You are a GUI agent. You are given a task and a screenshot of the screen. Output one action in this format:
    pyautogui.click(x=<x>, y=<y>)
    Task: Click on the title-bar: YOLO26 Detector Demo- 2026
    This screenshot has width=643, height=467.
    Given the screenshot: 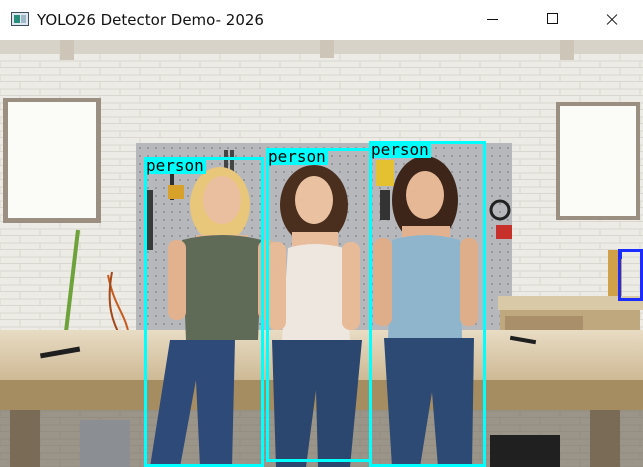 What is the action you would take?
    pyautogui.click(x=321, y=20)
    